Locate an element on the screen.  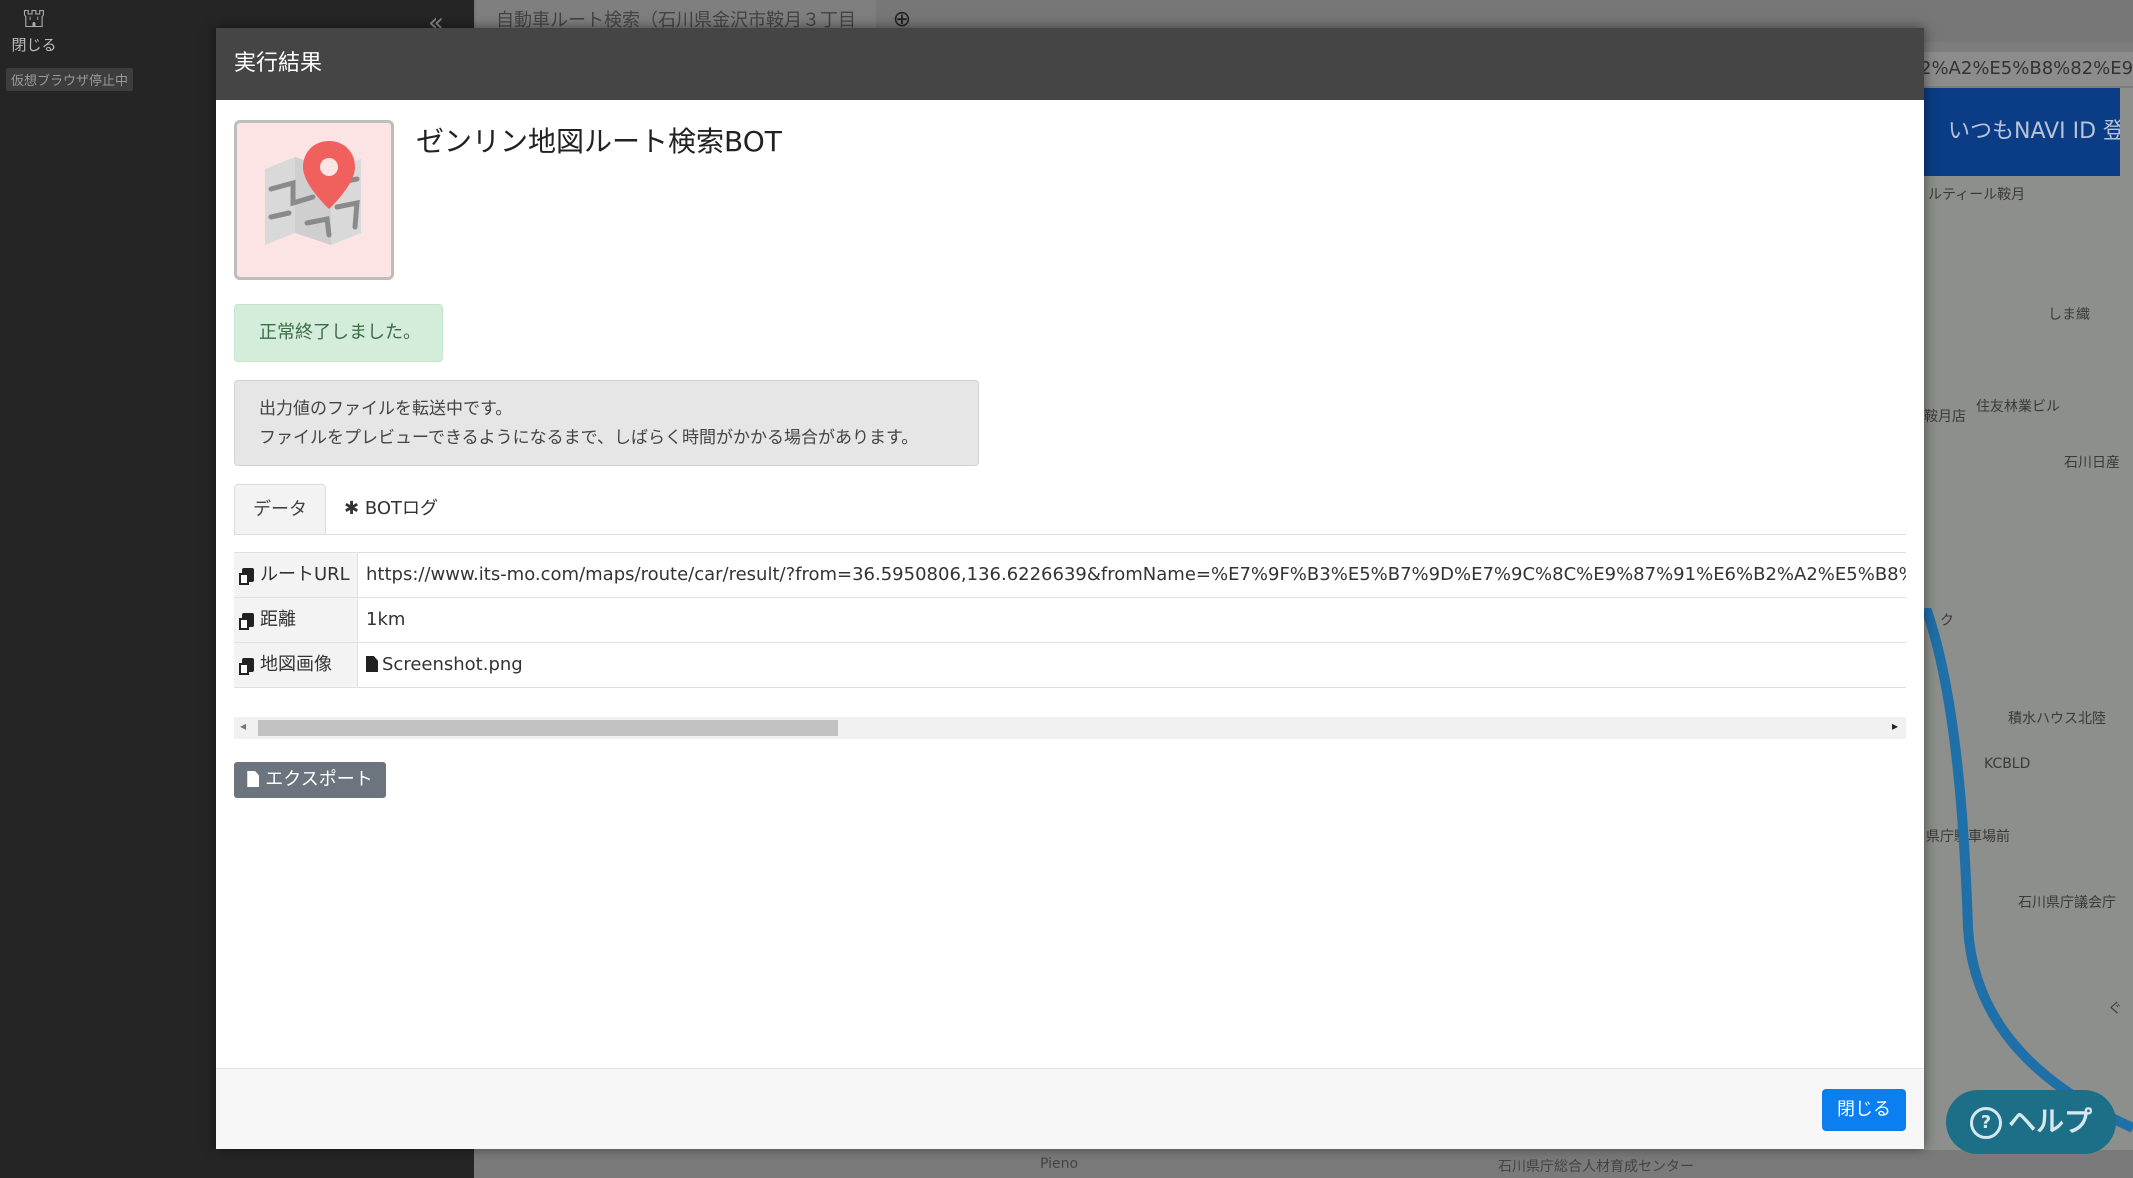
map-label: 鞍月店 is located at coordinates (1945, 417).